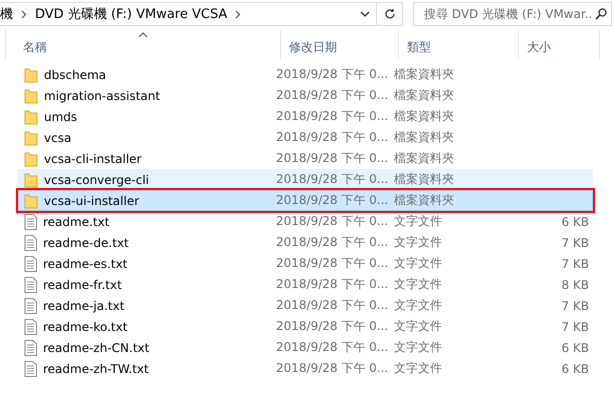  Describe the element at coordinates (82, 285) in the screenshot. I see `file-name: readme-fr.txt` at that location.